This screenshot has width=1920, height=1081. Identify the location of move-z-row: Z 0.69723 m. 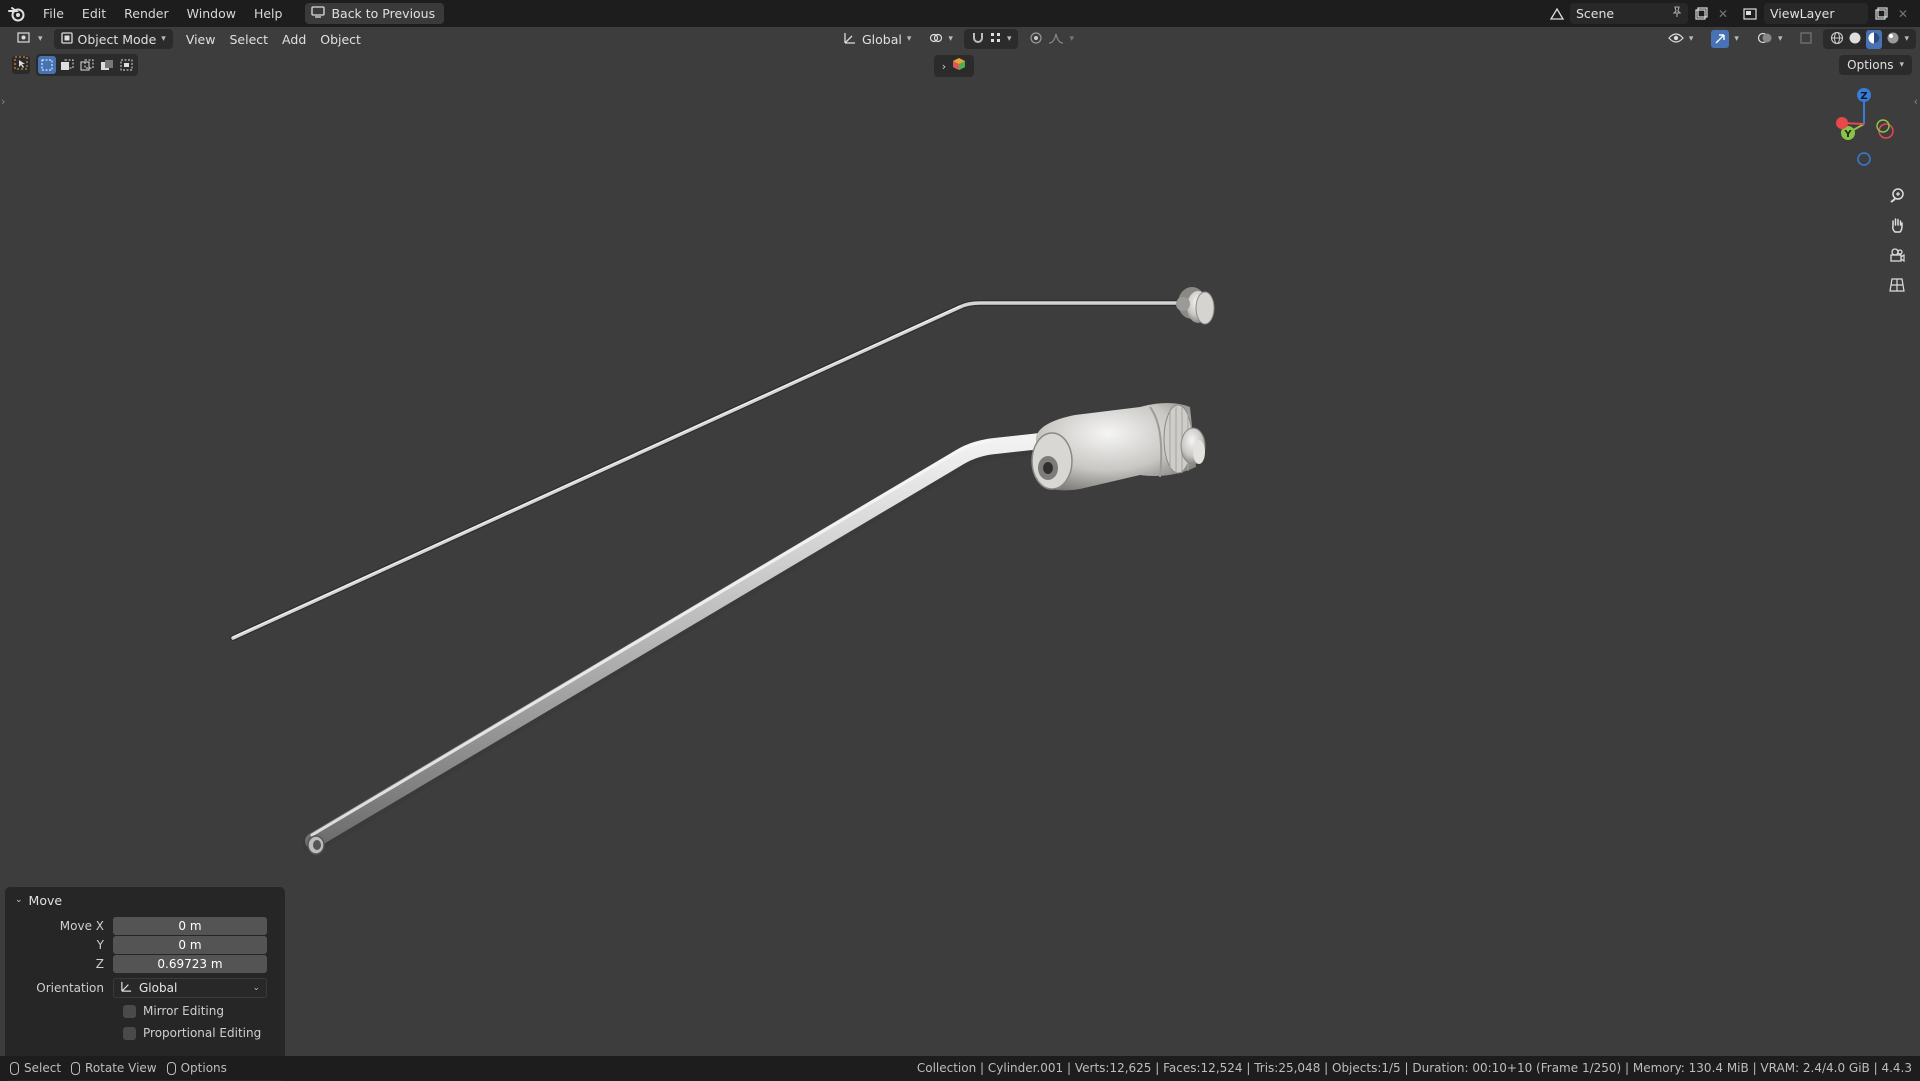
(145, 964).